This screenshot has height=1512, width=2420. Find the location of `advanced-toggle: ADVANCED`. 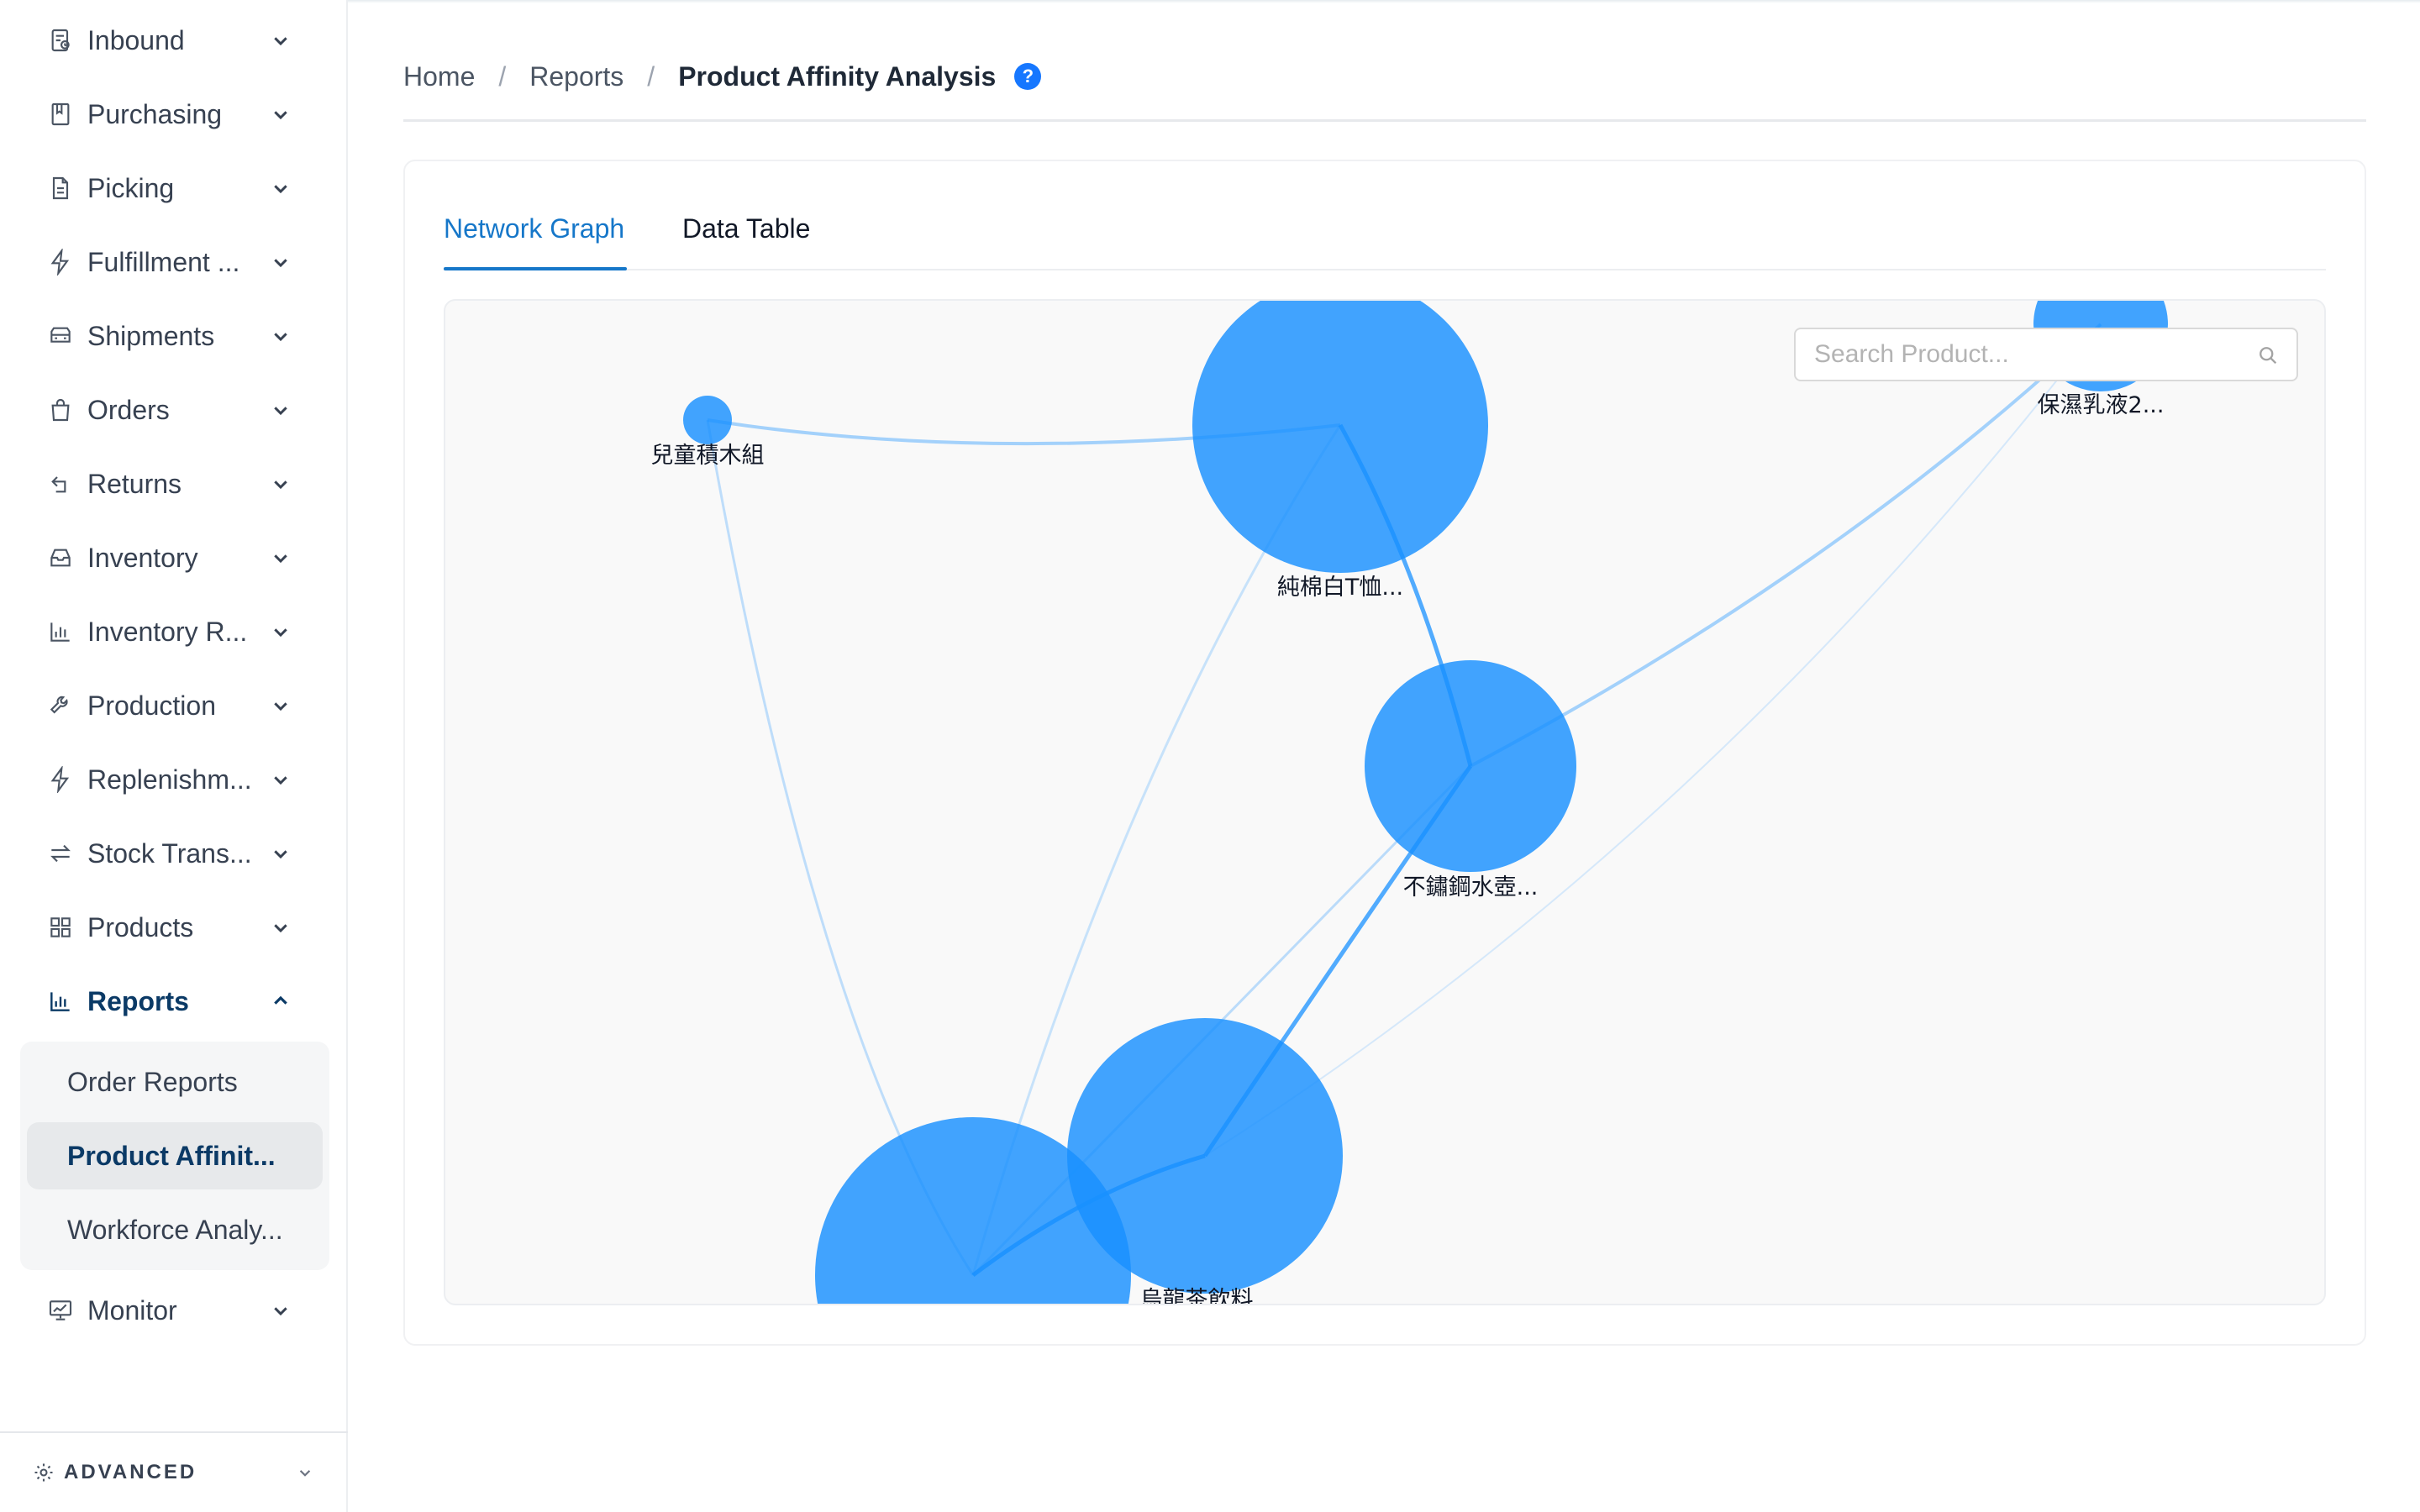

advanced-toggle: ADVANCED is located at coordinates (174, 1471).